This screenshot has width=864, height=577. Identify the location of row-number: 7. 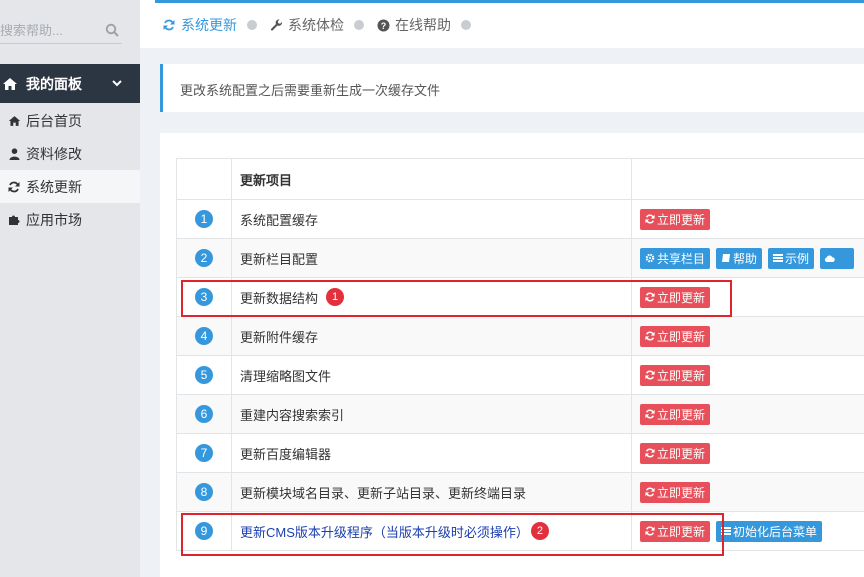
(204, 453).